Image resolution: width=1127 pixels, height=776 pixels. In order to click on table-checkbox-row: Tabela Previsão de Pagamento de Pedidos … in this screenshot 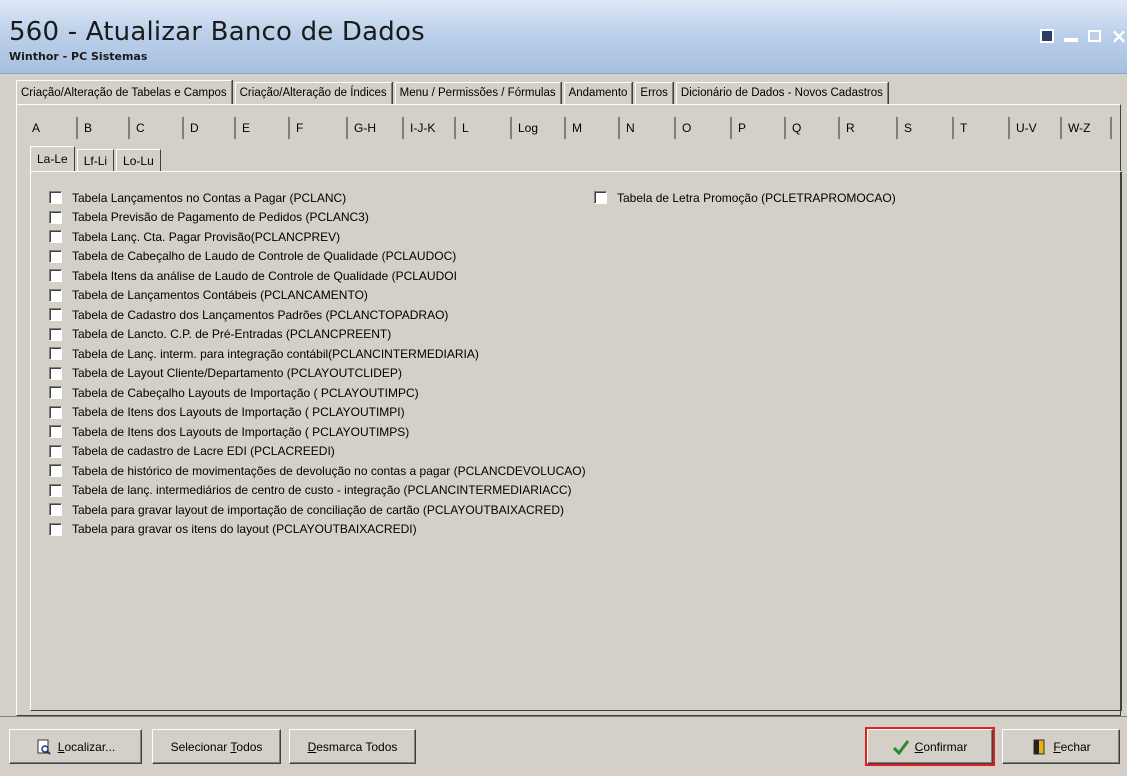, I will do `click(317, 218)`.